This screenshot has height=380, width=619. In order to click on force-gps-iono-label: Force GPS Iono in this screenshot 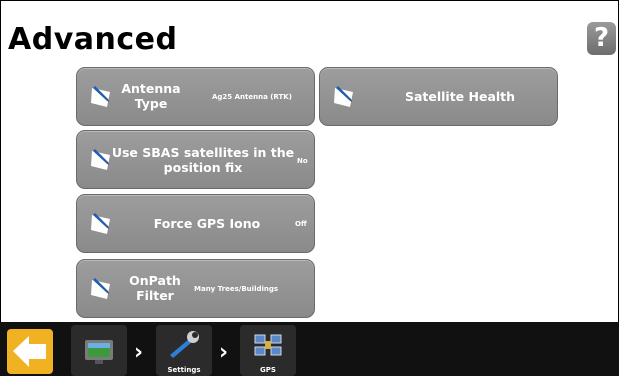, I will do `click(207, 223)`.